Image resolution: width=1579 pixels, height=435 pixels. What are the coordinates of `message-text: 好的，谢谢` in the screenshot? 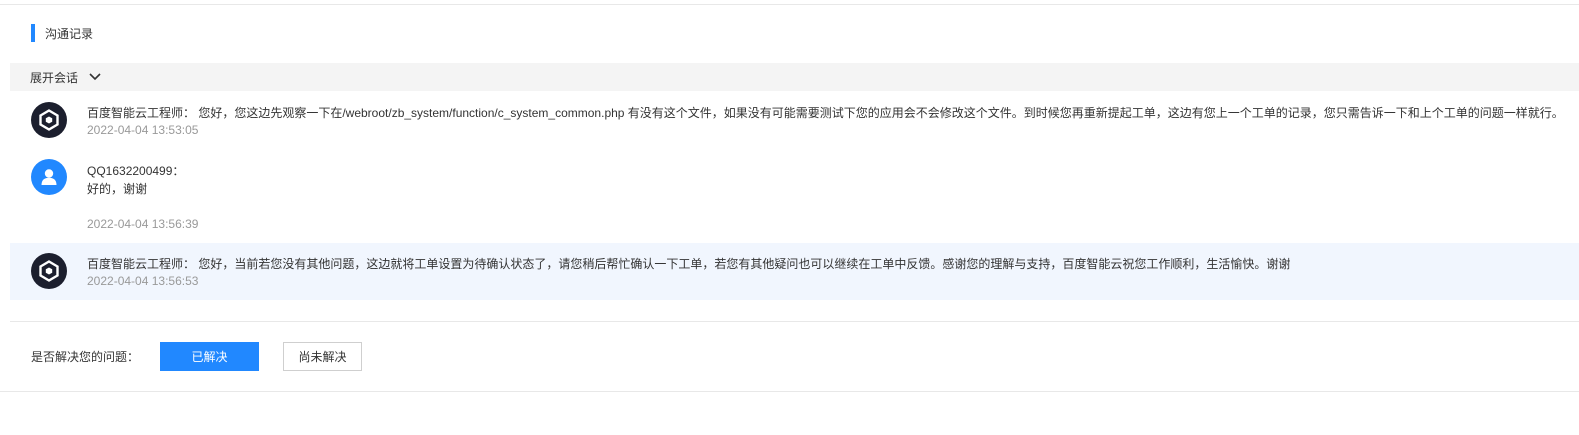 It's located at (117, 189).